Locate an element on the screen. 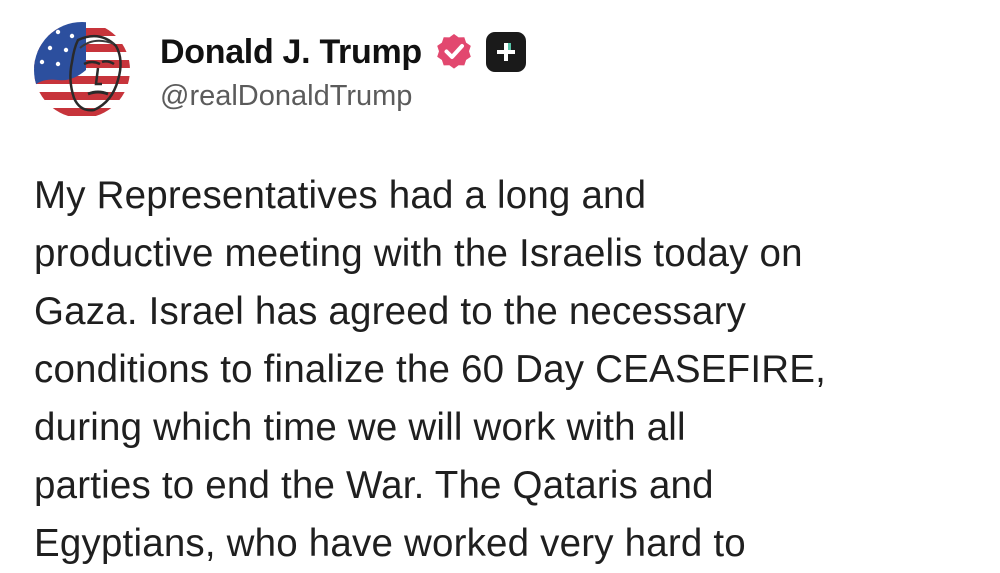  plus-badge-icon is located at coordinates (505, 52).